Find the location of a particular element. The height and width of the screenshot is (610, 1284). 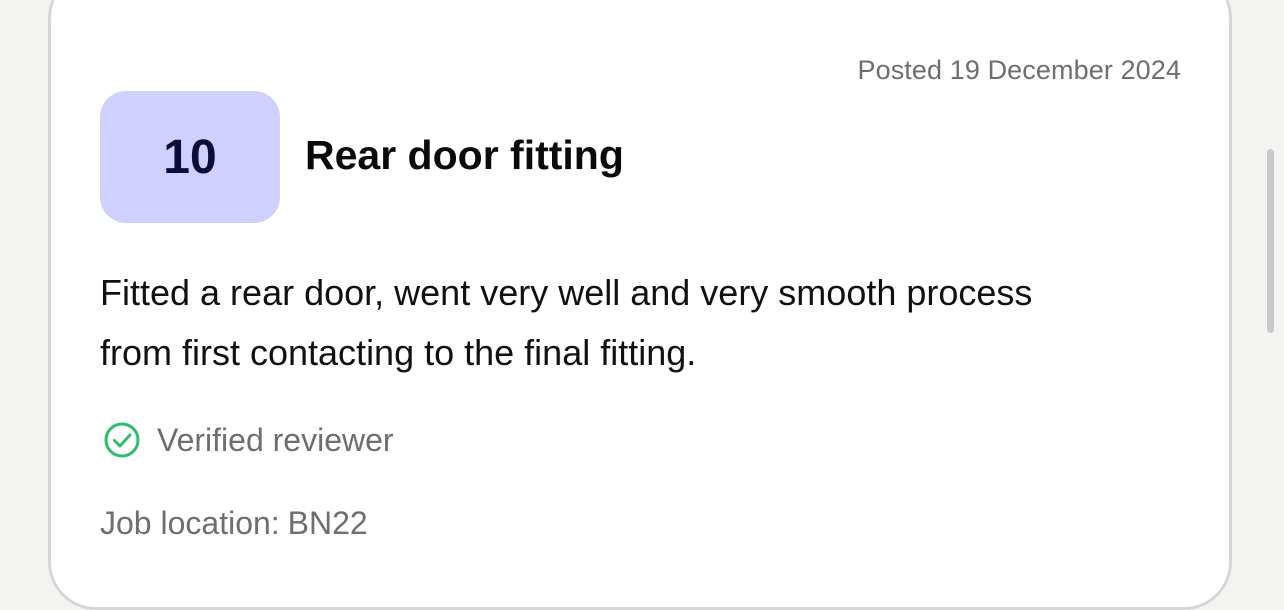

scrollbar-thumb is located at coordinates (1270, 241).